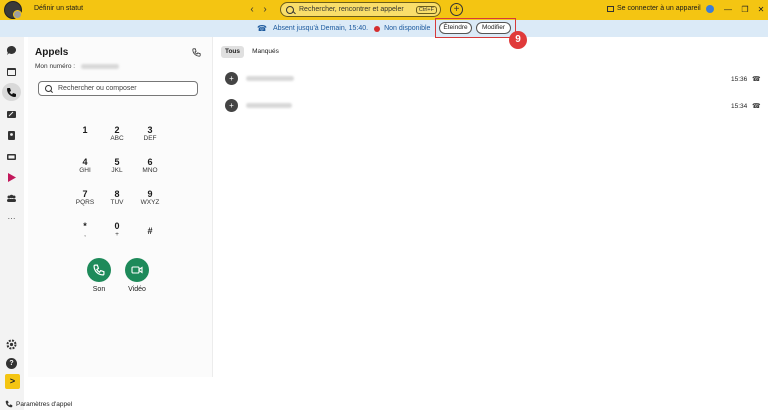 Image resolution: width=768 pixels, height=410 pixels. I want to click on close-button: ✕, so click(761, 9).